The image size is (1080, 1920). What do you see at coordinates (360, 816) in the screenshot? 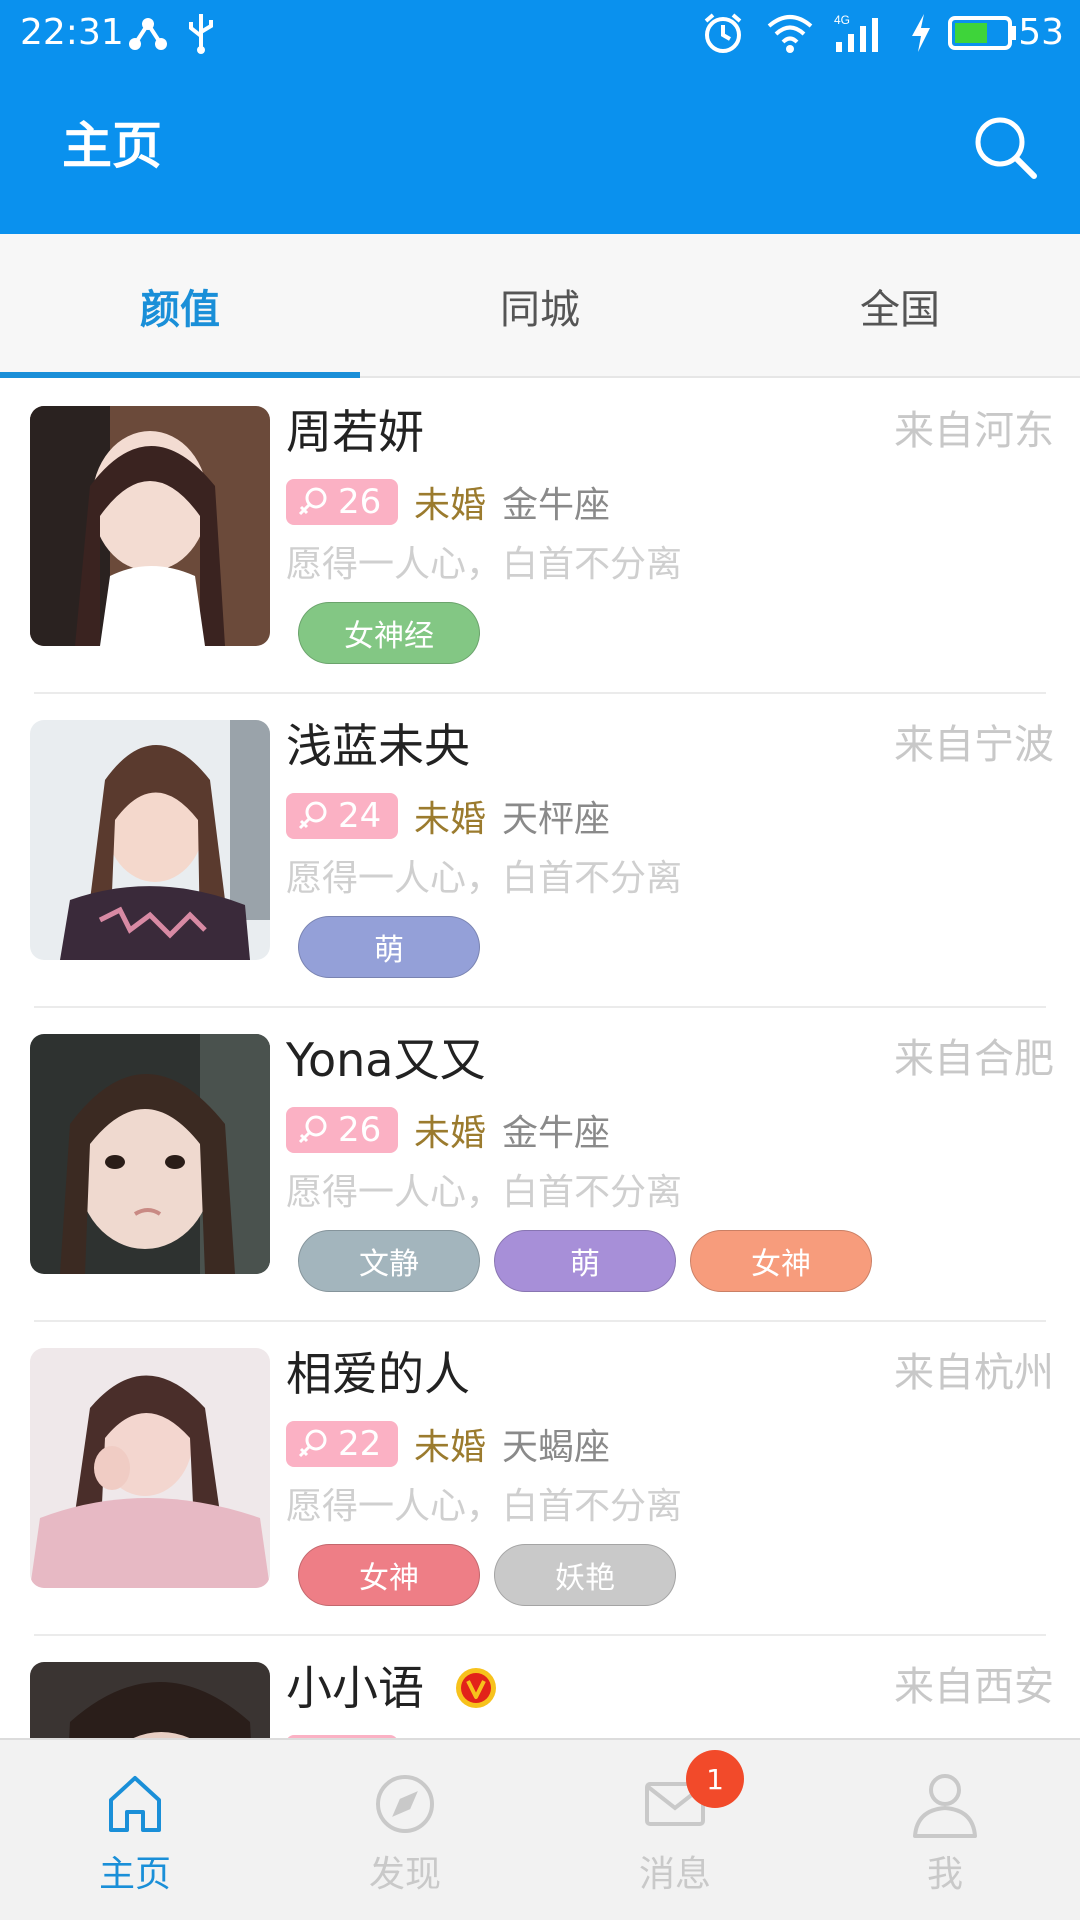
I see `age-value: 24` at bounding box center [360, 816].